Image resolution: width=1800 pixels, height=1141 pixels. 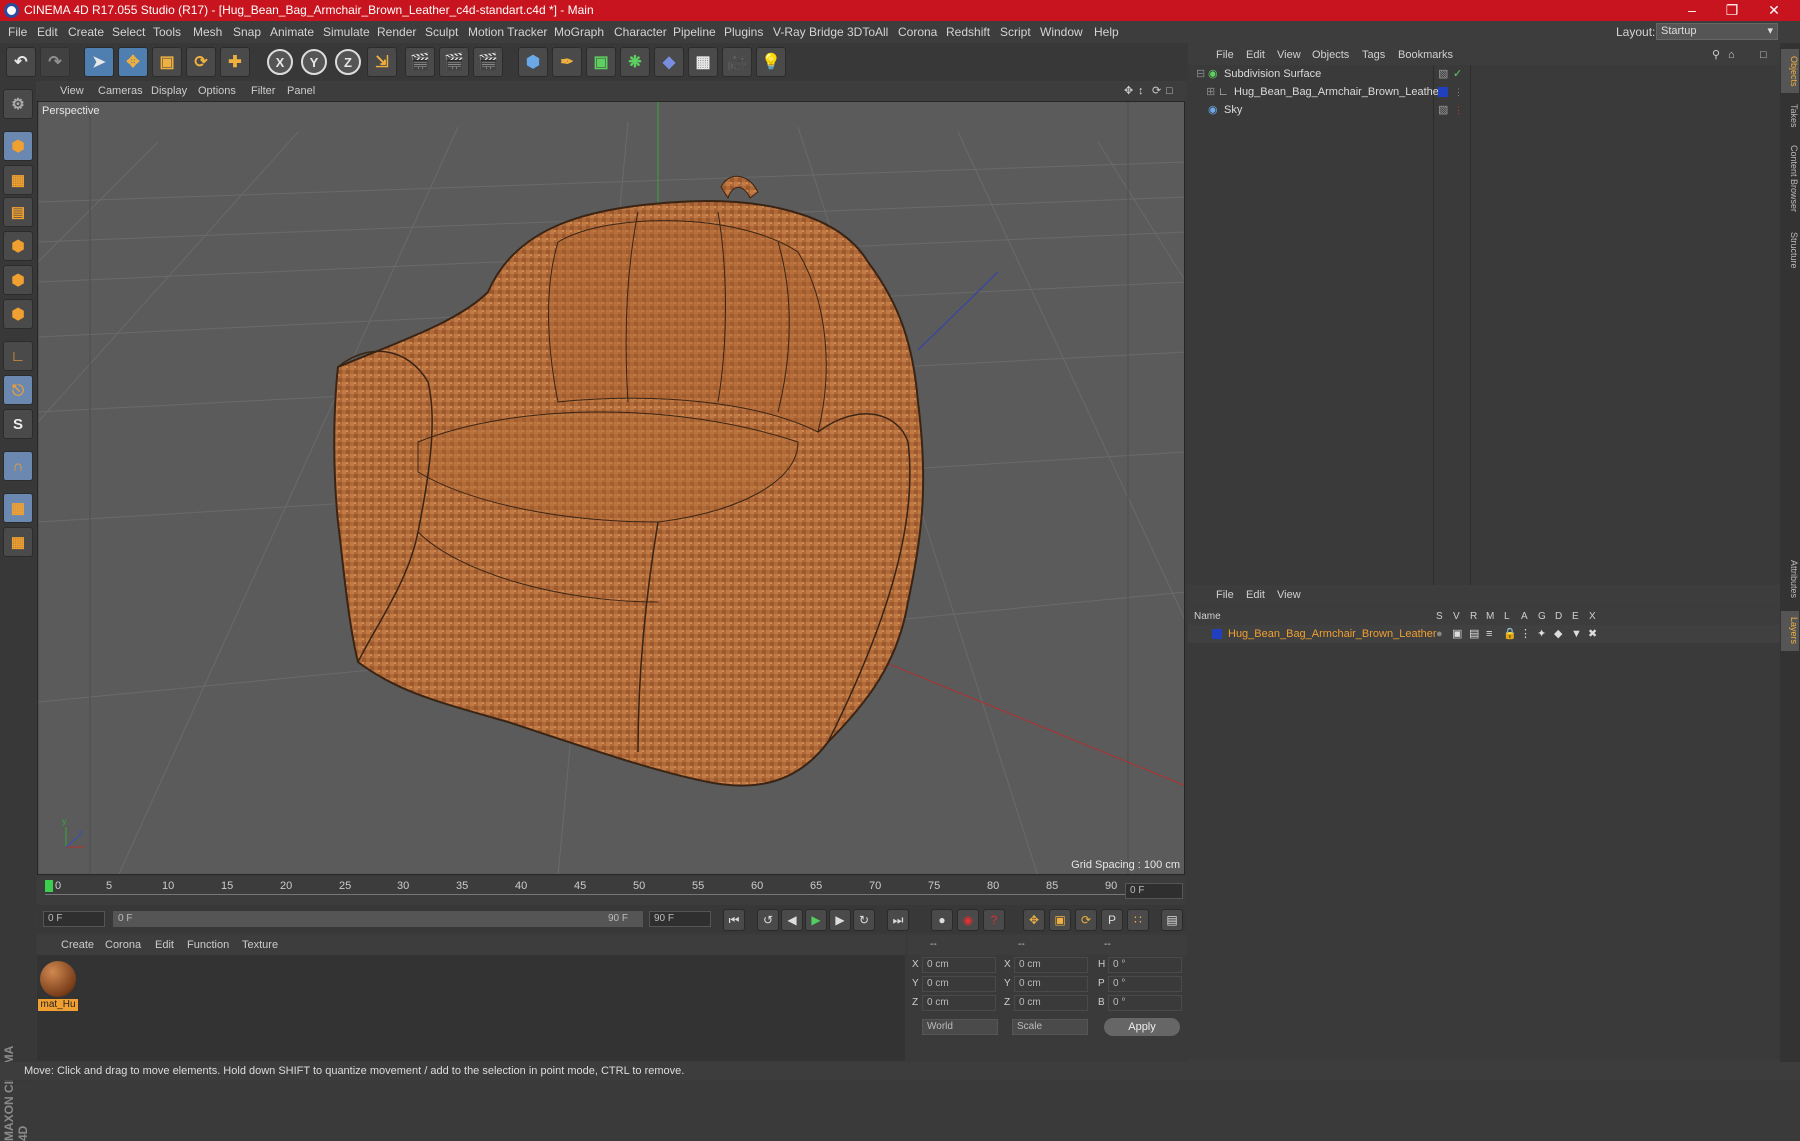 I want to click on key-position-button: ✥, so click(x=1034, y=920).